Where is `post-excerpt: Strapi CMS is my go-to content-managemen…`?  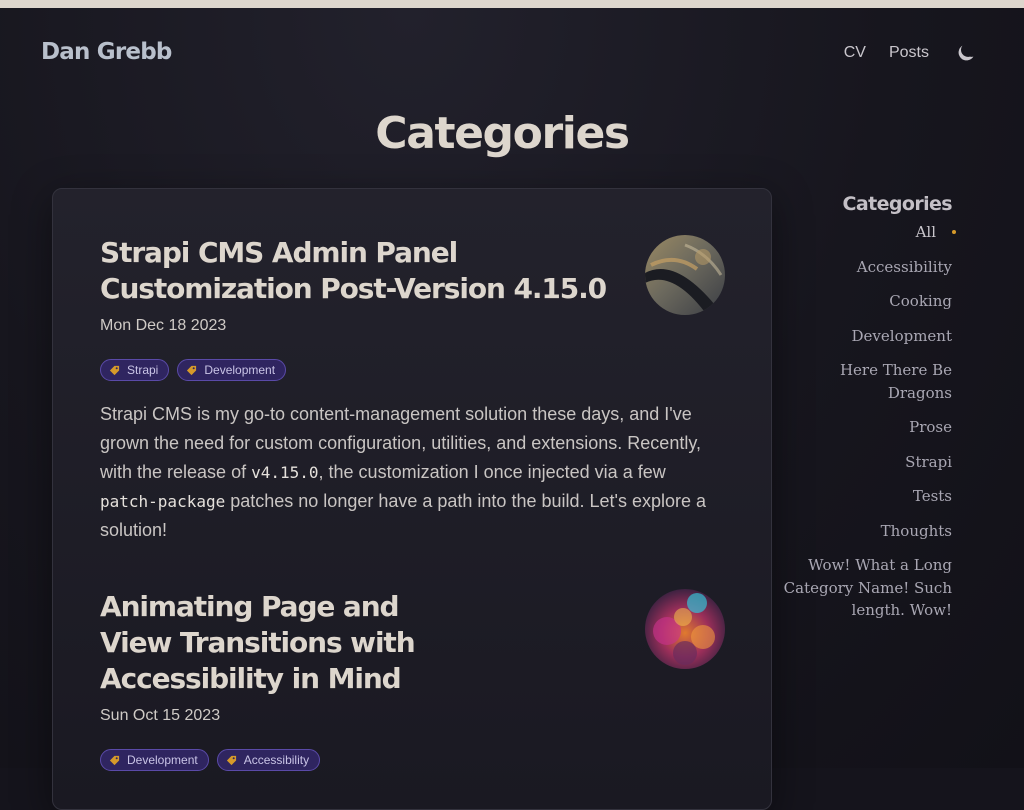 post-excerpt: Strapi CMS is my go-to content-managemen… is located at coordinates (412, 472).